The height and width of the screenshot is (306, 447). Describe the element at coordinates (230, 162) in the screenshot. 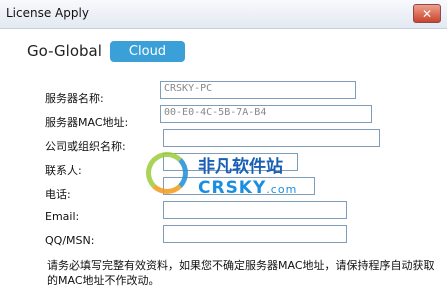

I see `contact-field` at that location.